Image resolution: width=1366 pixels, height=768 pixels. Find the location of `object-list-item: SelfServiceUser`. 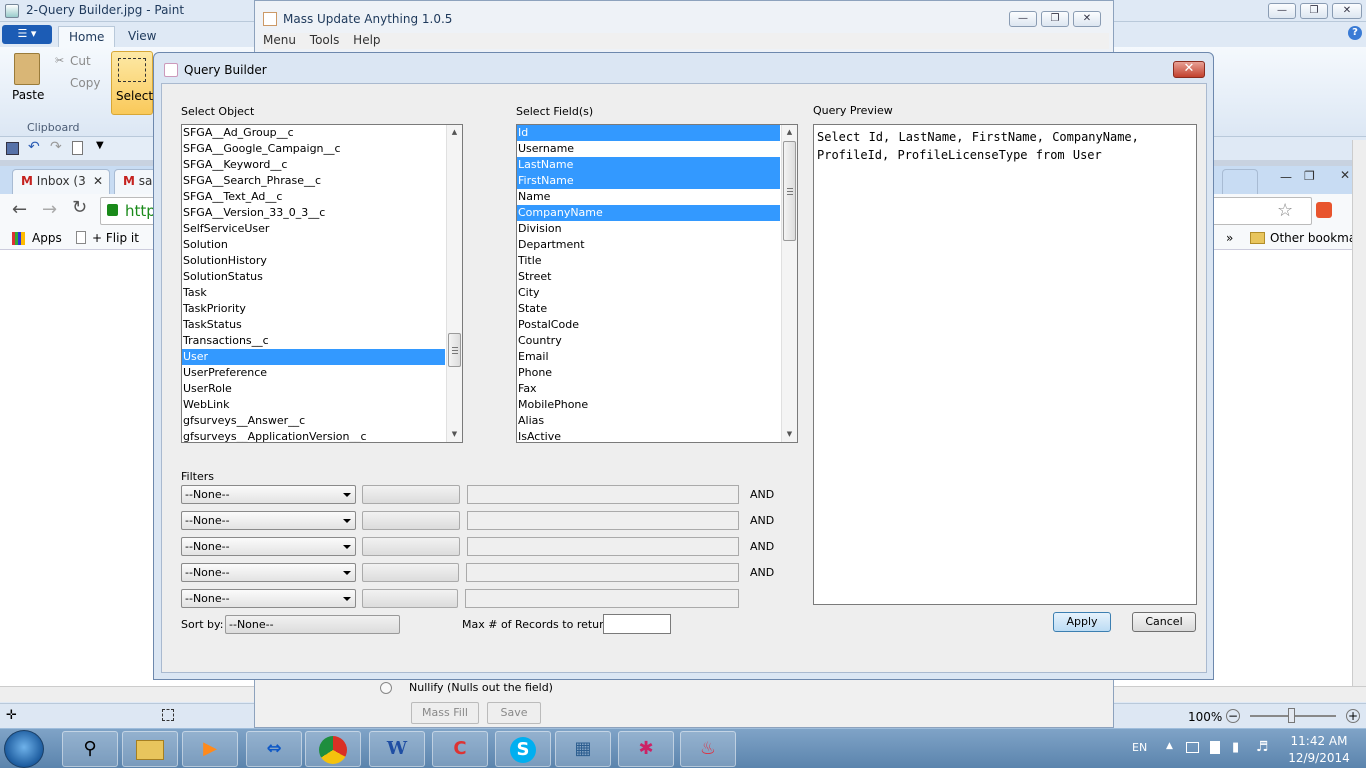

object-list-item: SelfServiceUser is located at coordinates (313, 229).